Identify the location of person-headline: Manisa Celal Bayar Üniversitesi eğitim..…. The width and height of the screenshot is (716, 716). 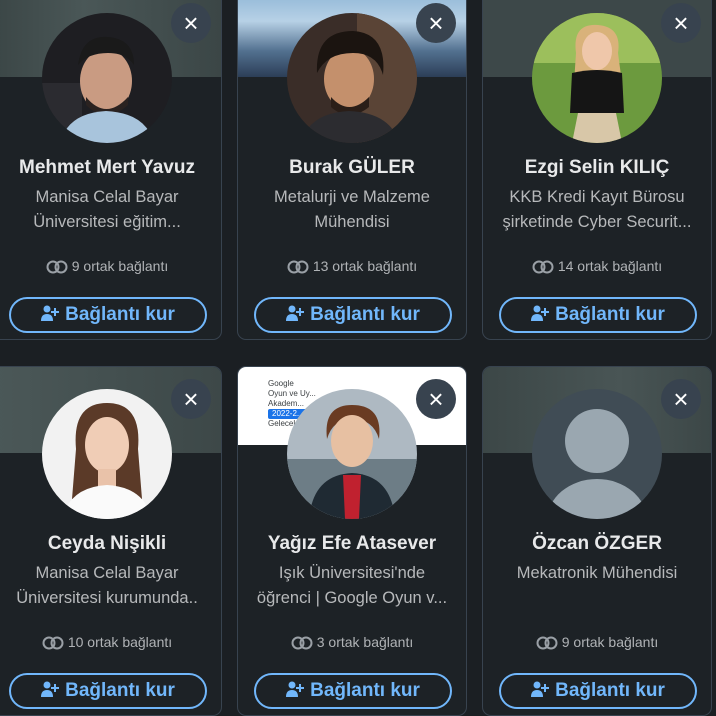
(107, 209).